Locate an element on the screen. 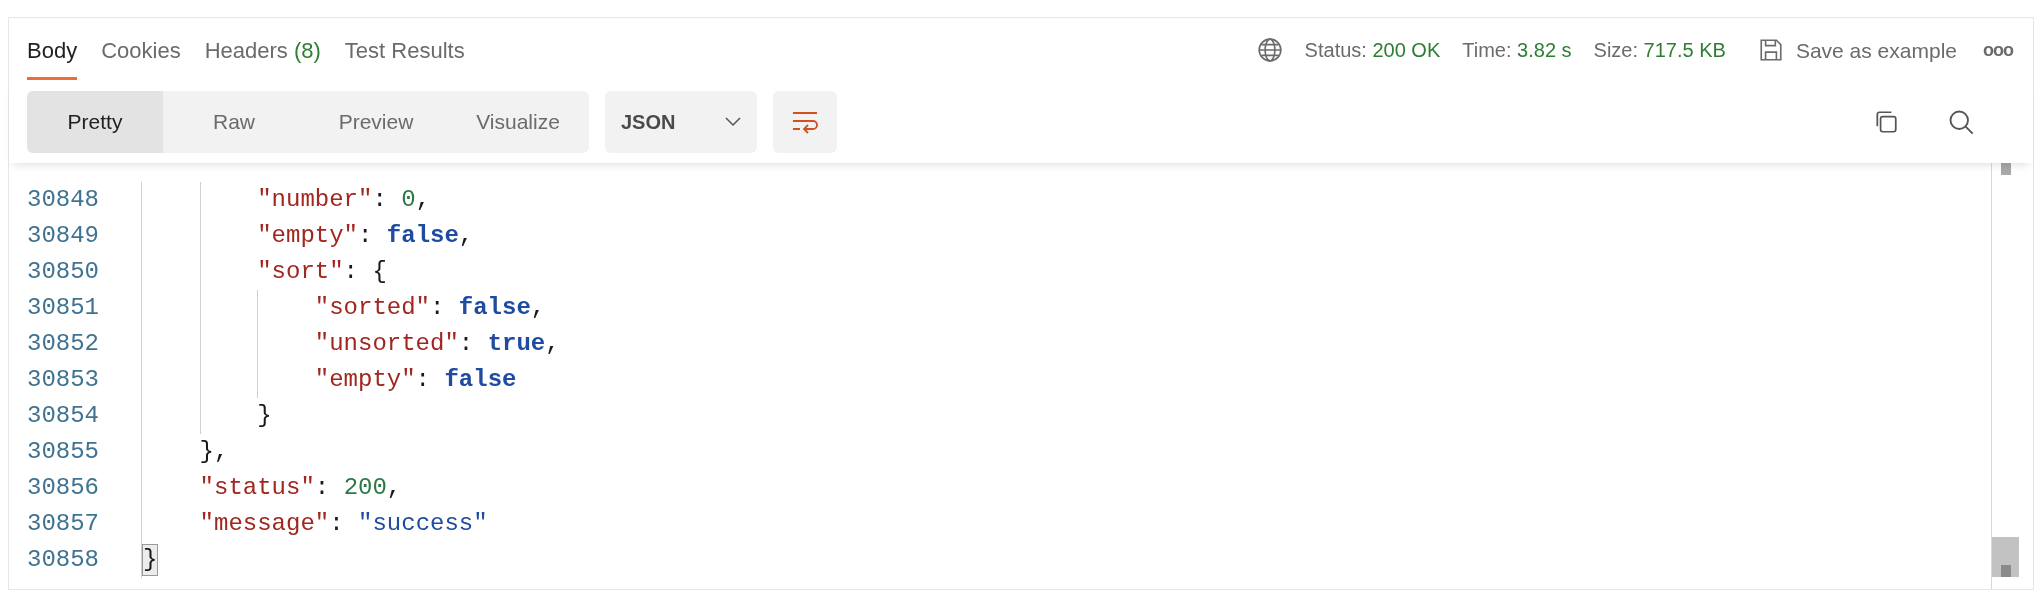  line-number: 30858 is located at coordinates (63, 560).